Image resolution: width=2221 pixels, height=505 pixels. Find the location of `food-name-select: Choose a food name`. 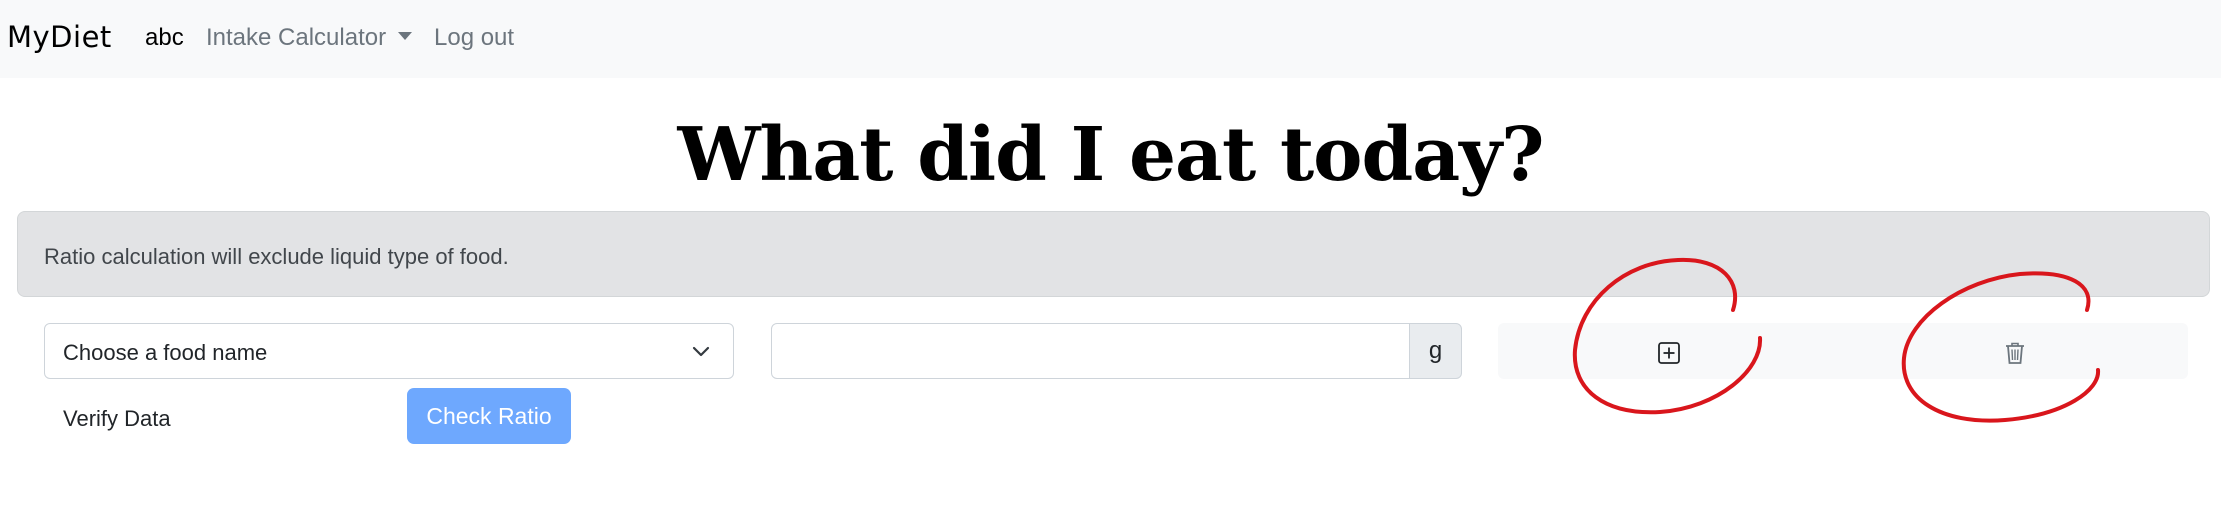

food-name-select: Choose a food name is located at coordinates (389, 351).